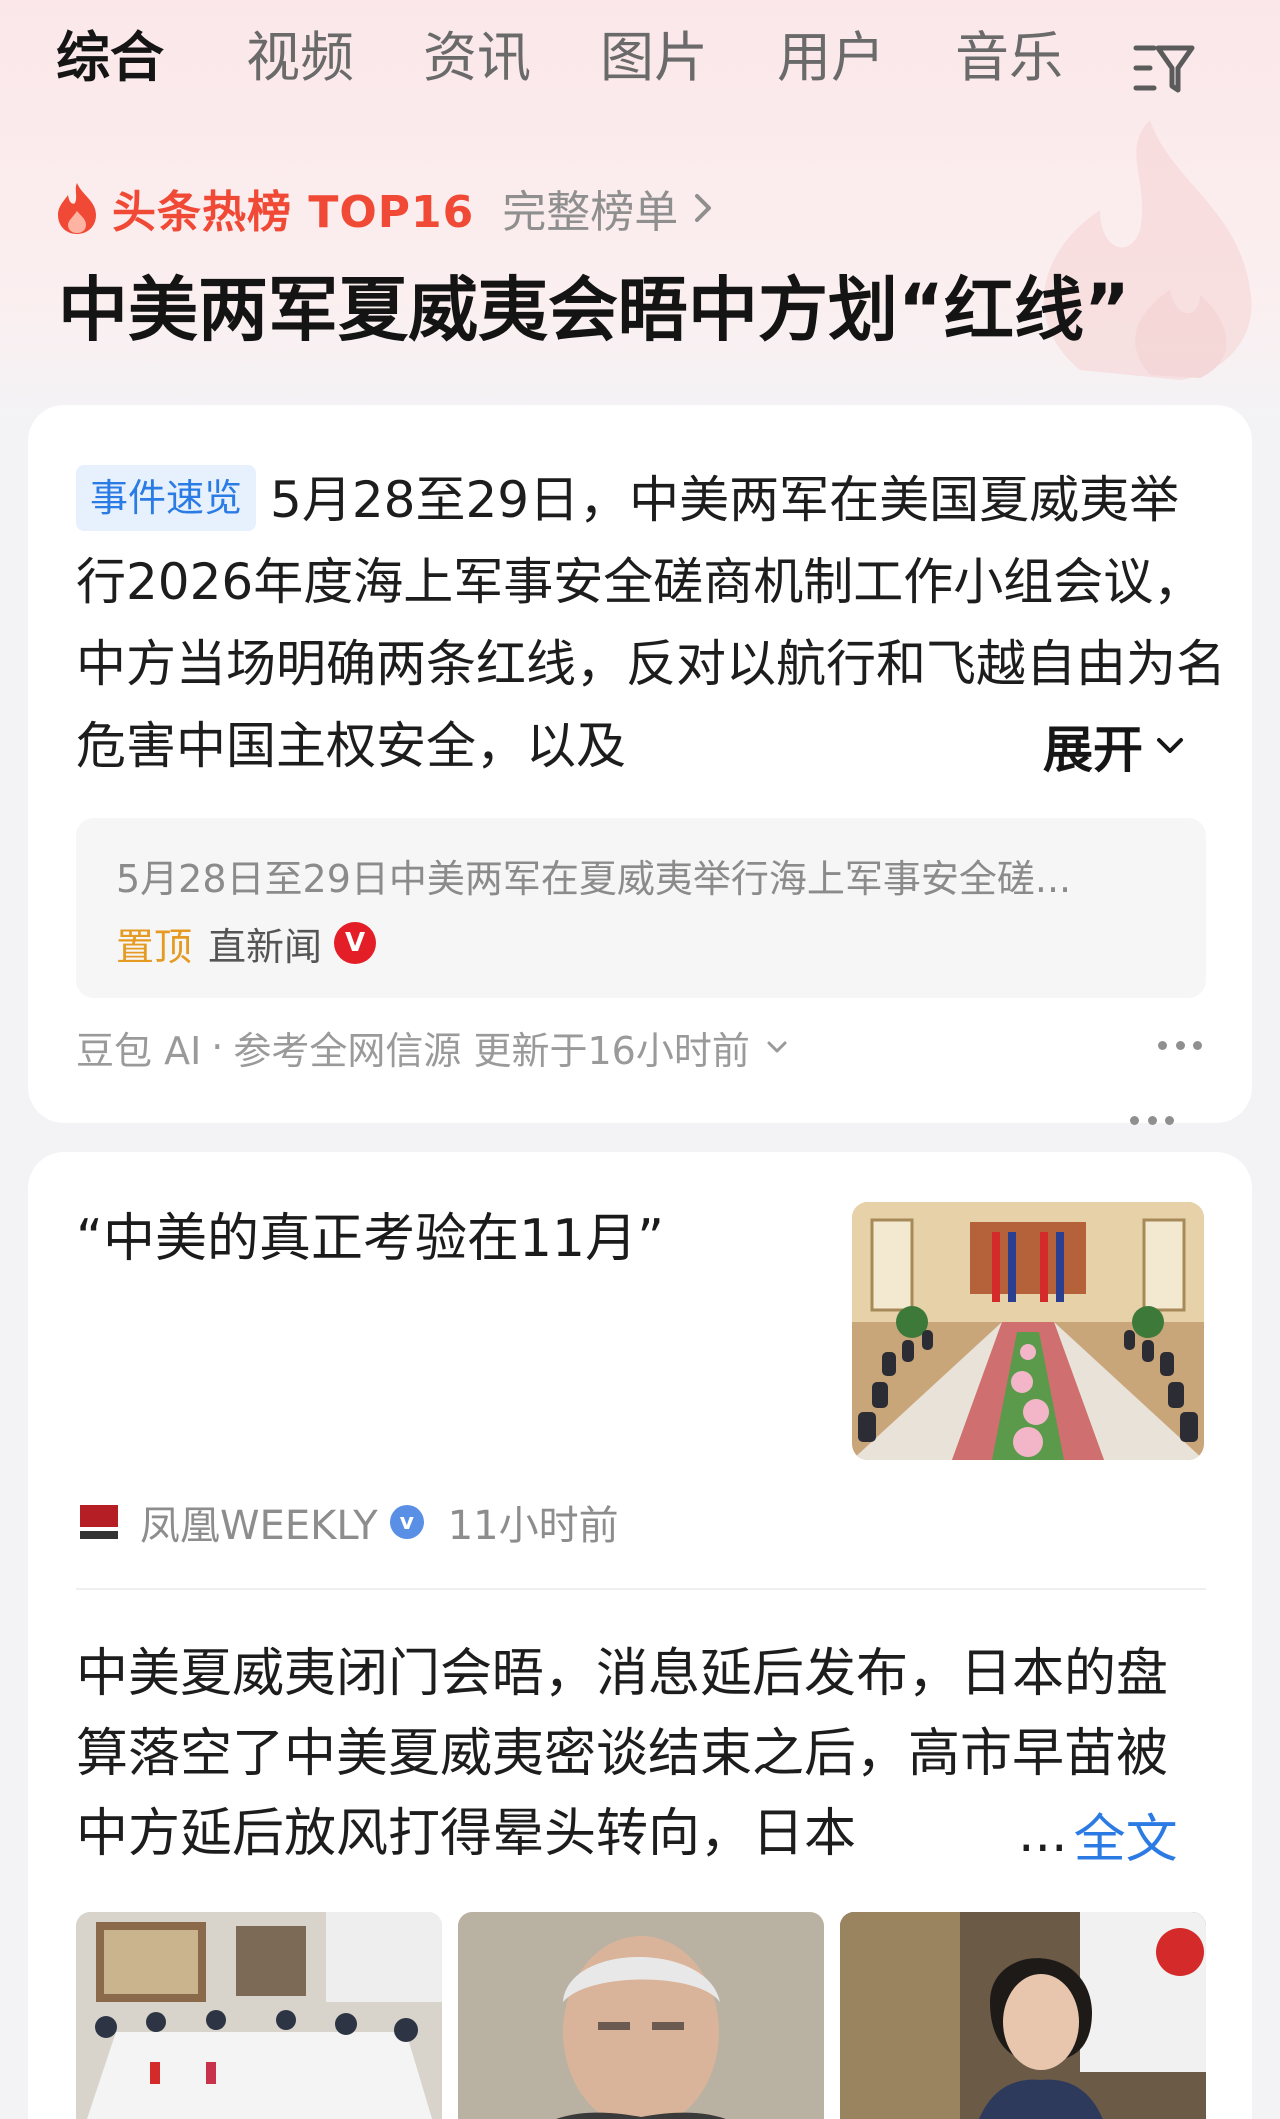 The image size is (1280, 2119). What do you see at coordinates (533, 1526) in the screenshot?
I see `publish-time: 11小时前` at bounding box center [533, 1526].